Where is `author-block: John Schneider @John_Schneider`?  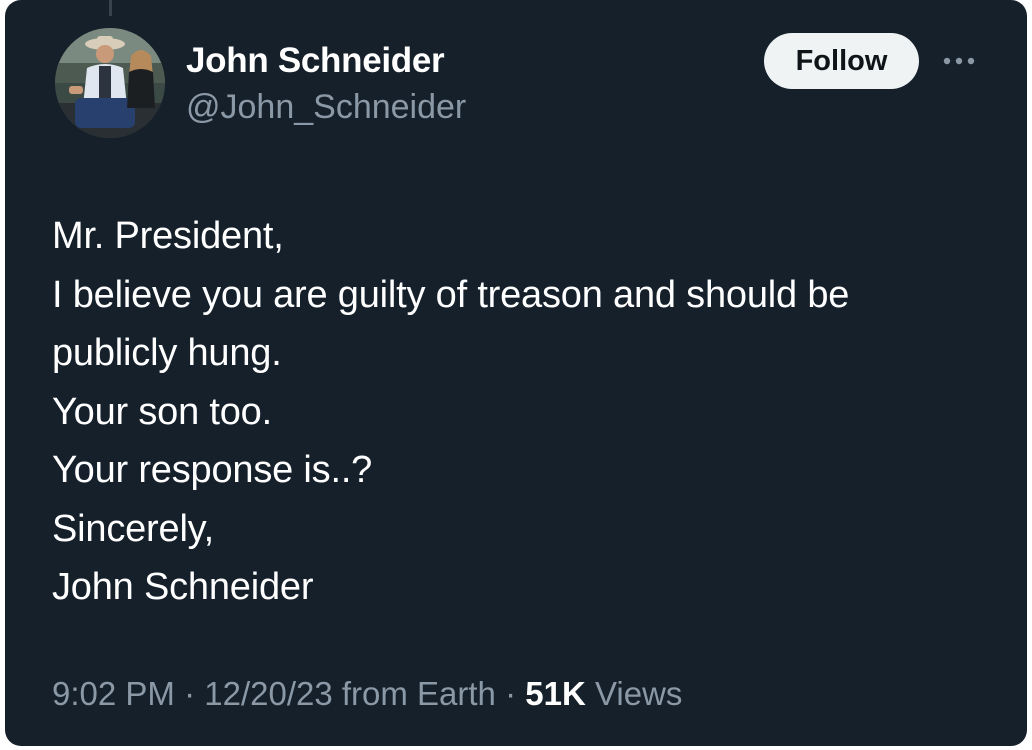 author-block: John Schneider @John_Schneider is located at coordinates (326, 84).